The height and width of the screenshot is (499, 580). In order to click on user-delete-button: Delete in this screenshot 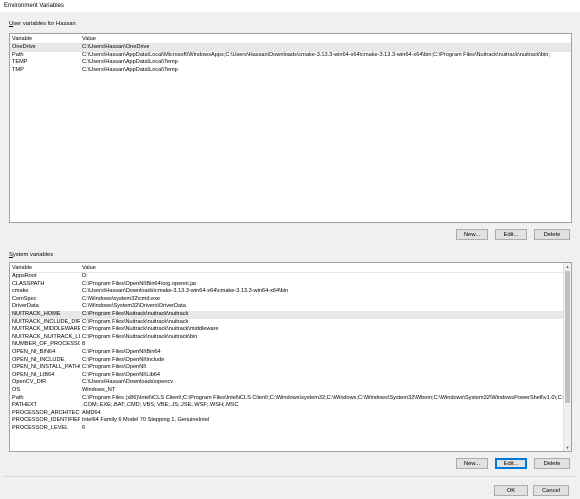, I will do `click(552, 234)`.